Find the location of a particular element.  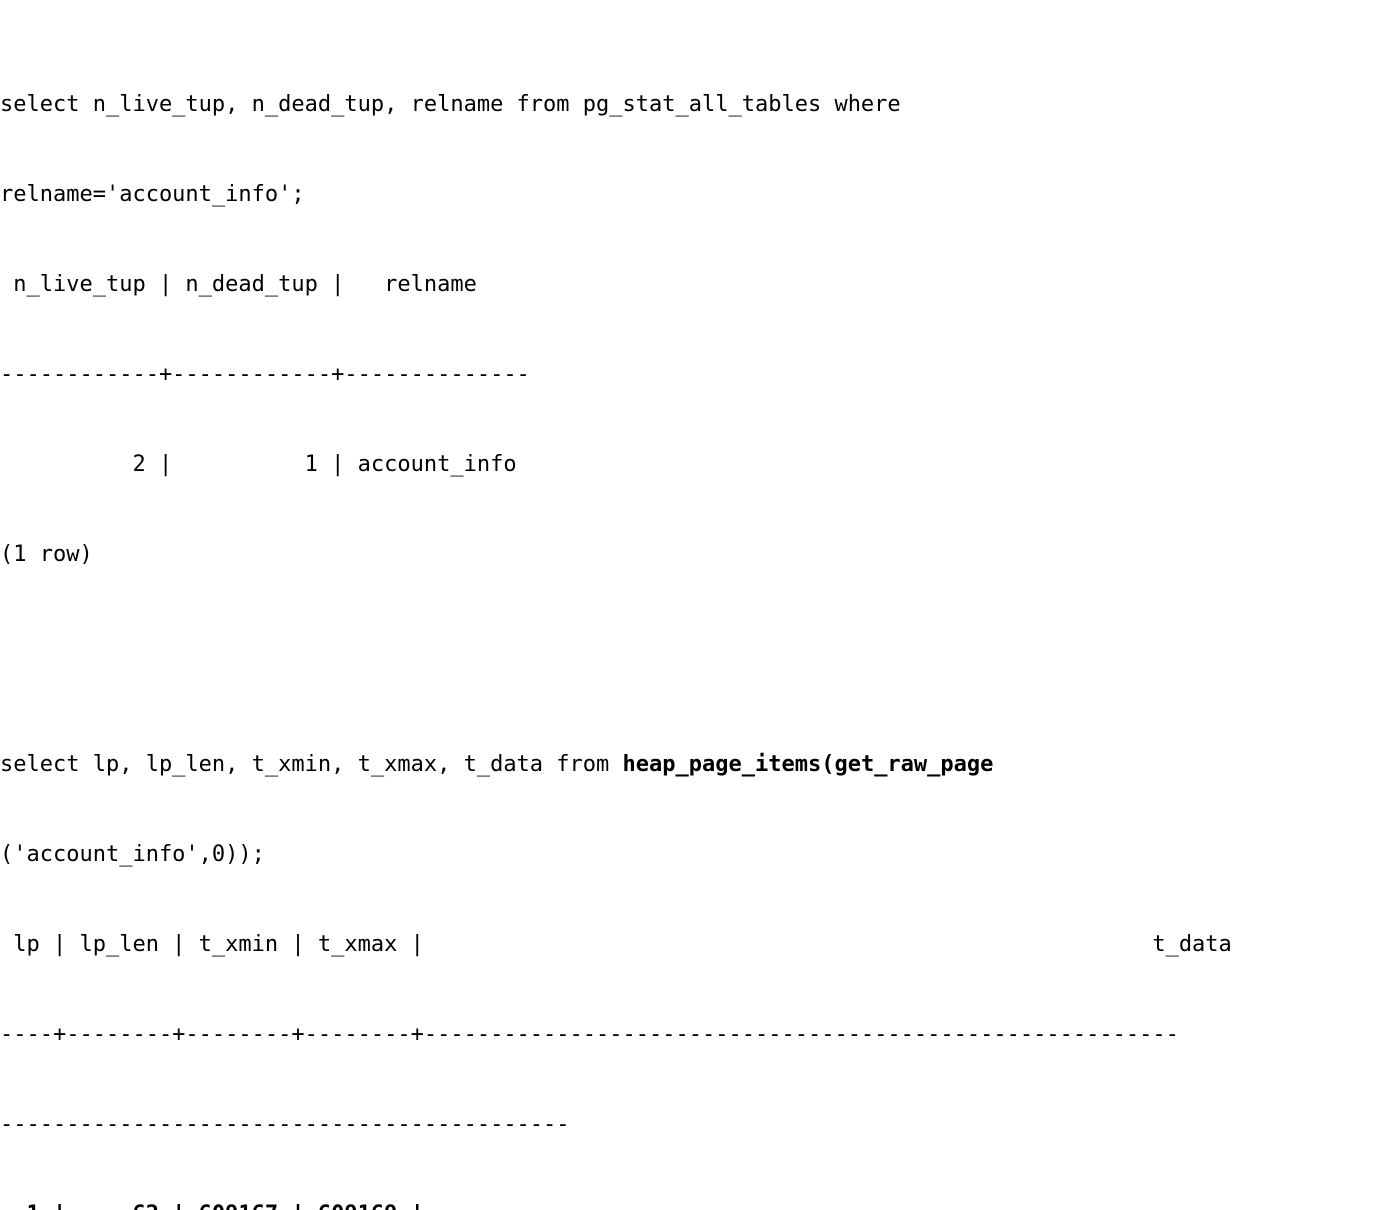

terminal-line: 1 | 62 | 609167 | 609169 | is located at coordinates (689, 1205).